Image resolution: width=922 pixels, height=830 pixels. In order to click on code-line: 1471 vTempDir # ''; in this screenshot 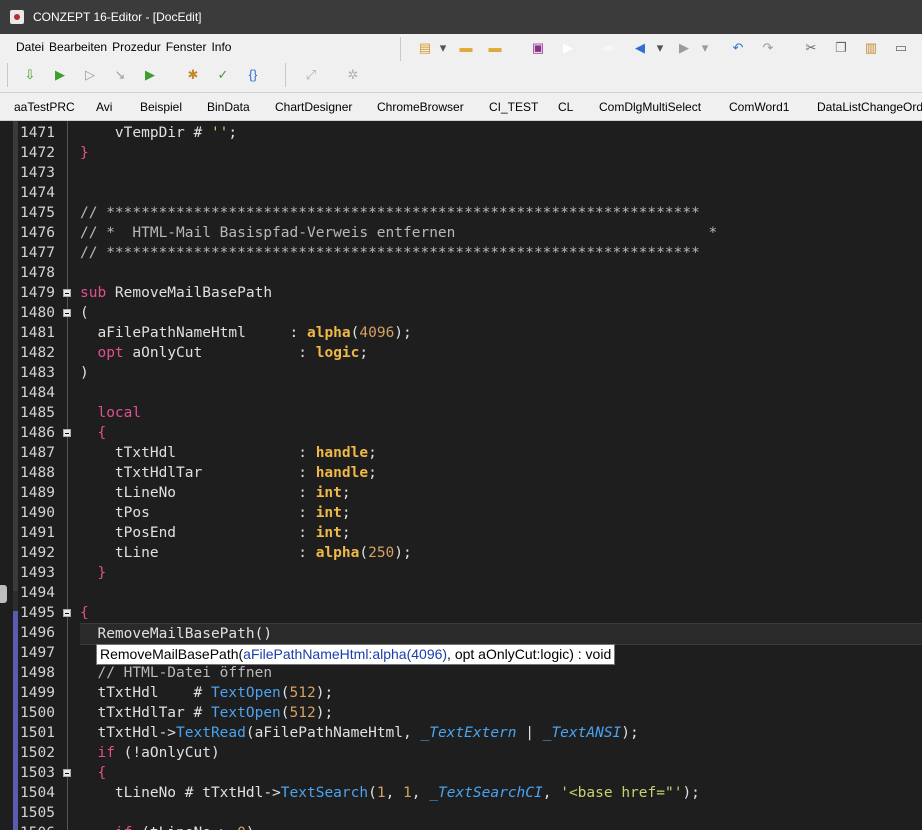, I will do `click(464, 133)`.